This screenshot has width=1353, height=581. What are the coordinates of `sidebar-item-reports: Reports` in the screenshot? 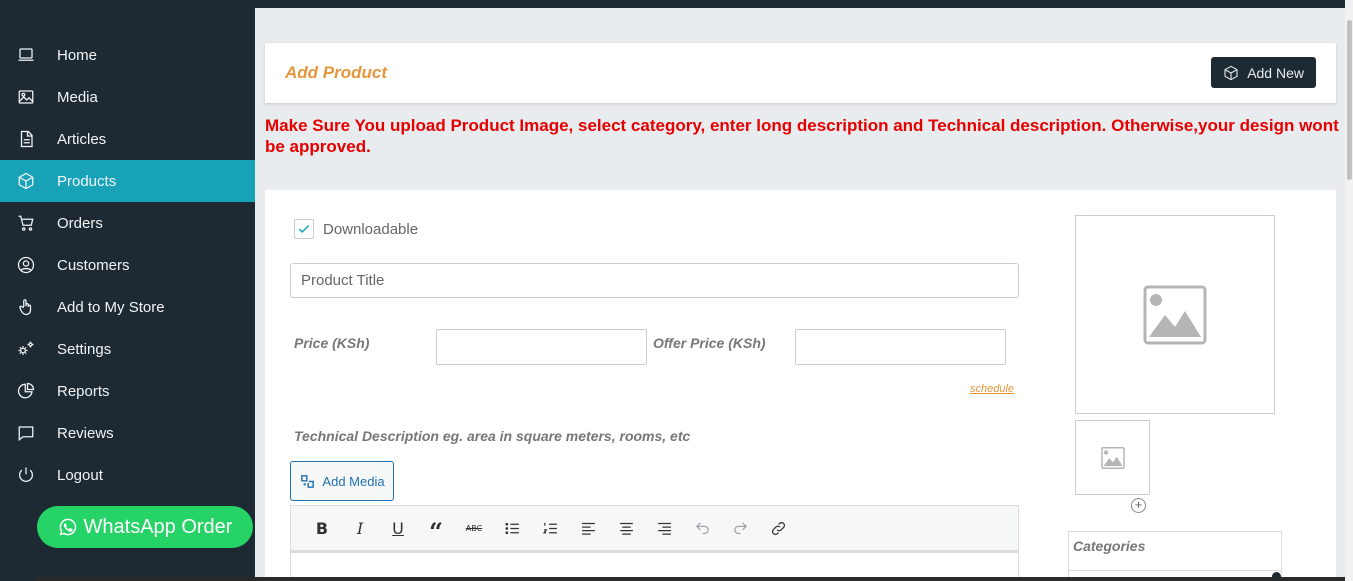 It's located at (127, 391).